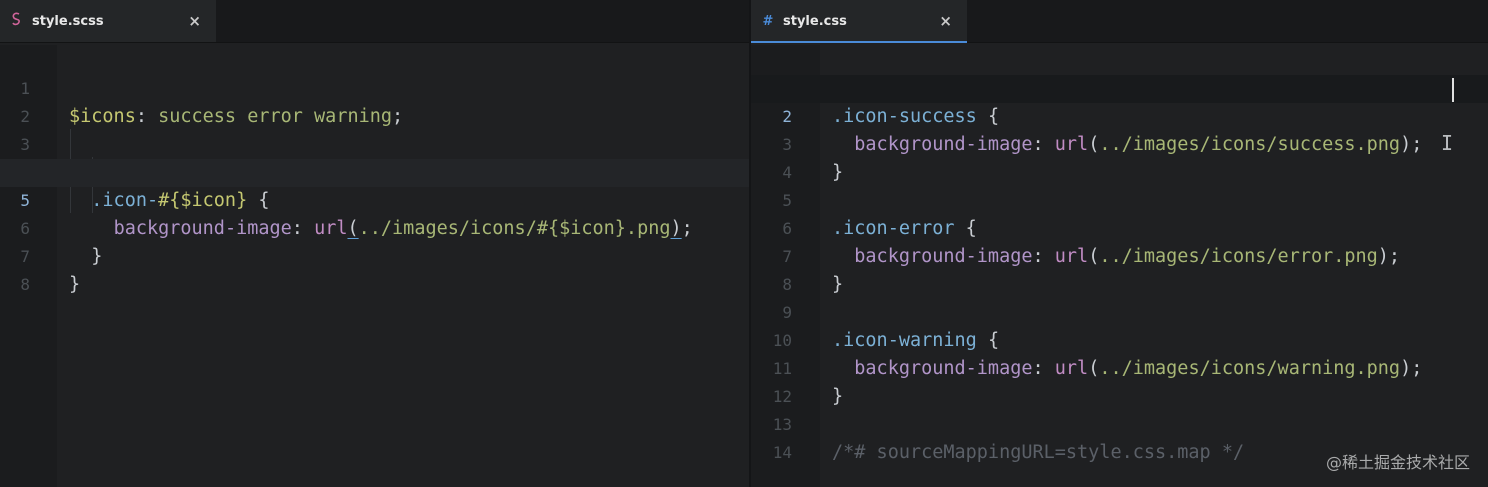 This screenshot has width=1488, height=487. What do you see at coordinates (1119, 156) in the screenshot?
I see `code-line: 4` at bounding box center [1119, 156].